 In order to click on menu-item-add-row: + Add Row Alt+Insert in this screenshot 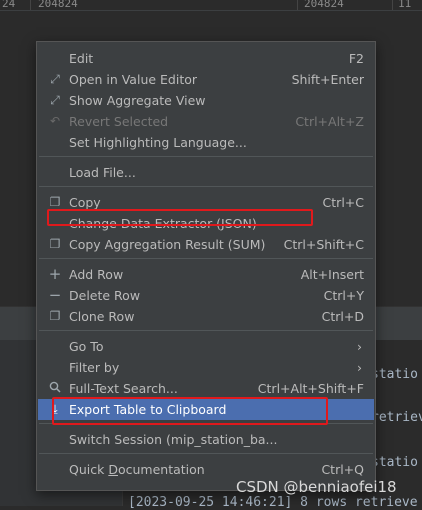, I will do `click(206, 274)`.